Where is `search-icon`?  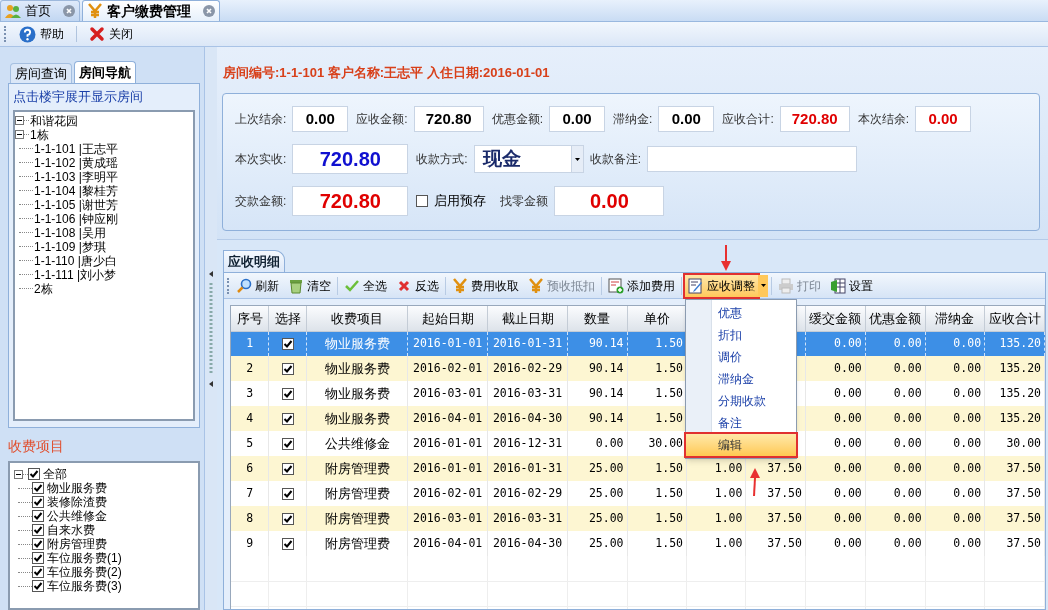
search-icon is located at coordinates (244, 285).